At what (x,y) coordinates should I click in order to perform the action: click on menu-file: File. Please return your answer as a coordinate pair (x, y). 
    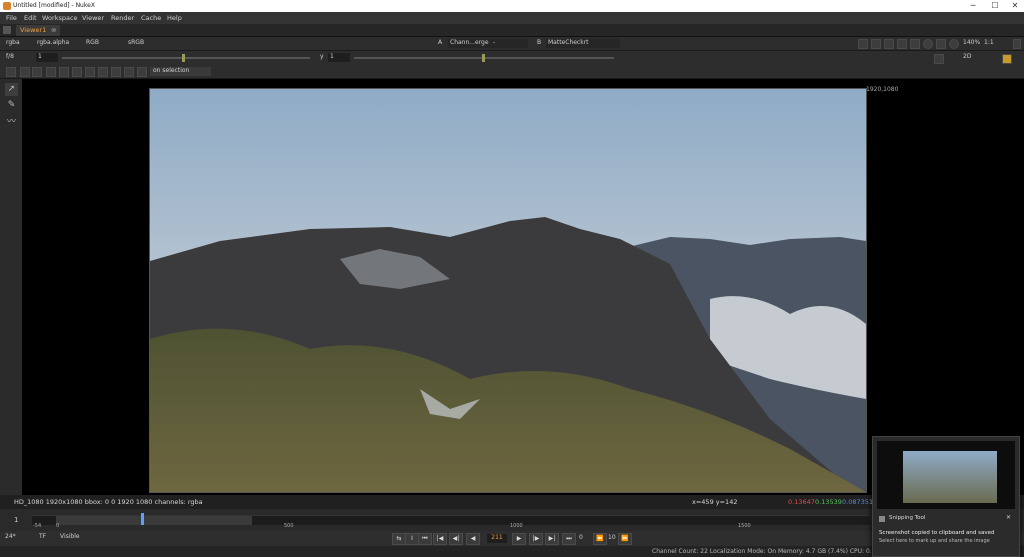
    Looking at the image, I should click on (11, 18).